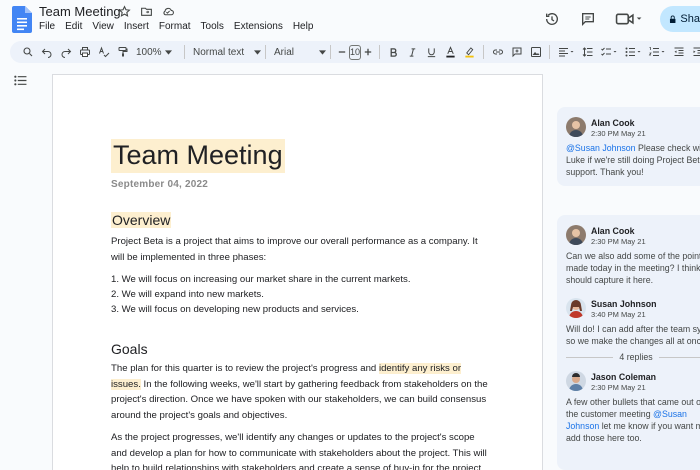 The height and width of the screenshot is (470, 700). Describe the element at coordinates (636, 357) in the screenshot. I see `replies-count: 4 replies` at that location.